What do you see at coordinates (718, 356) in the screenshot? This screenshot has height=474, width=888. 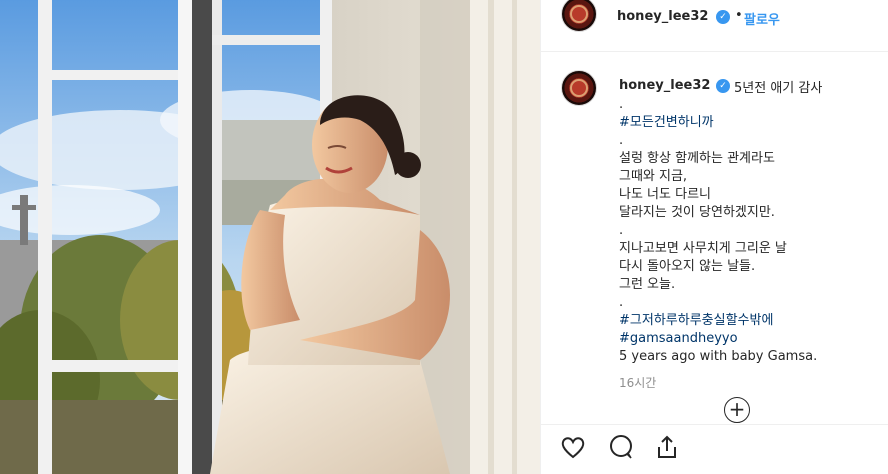 I see `caption-line: 5 years ago with baby Gamsa.` at bounding box center [718, 356].